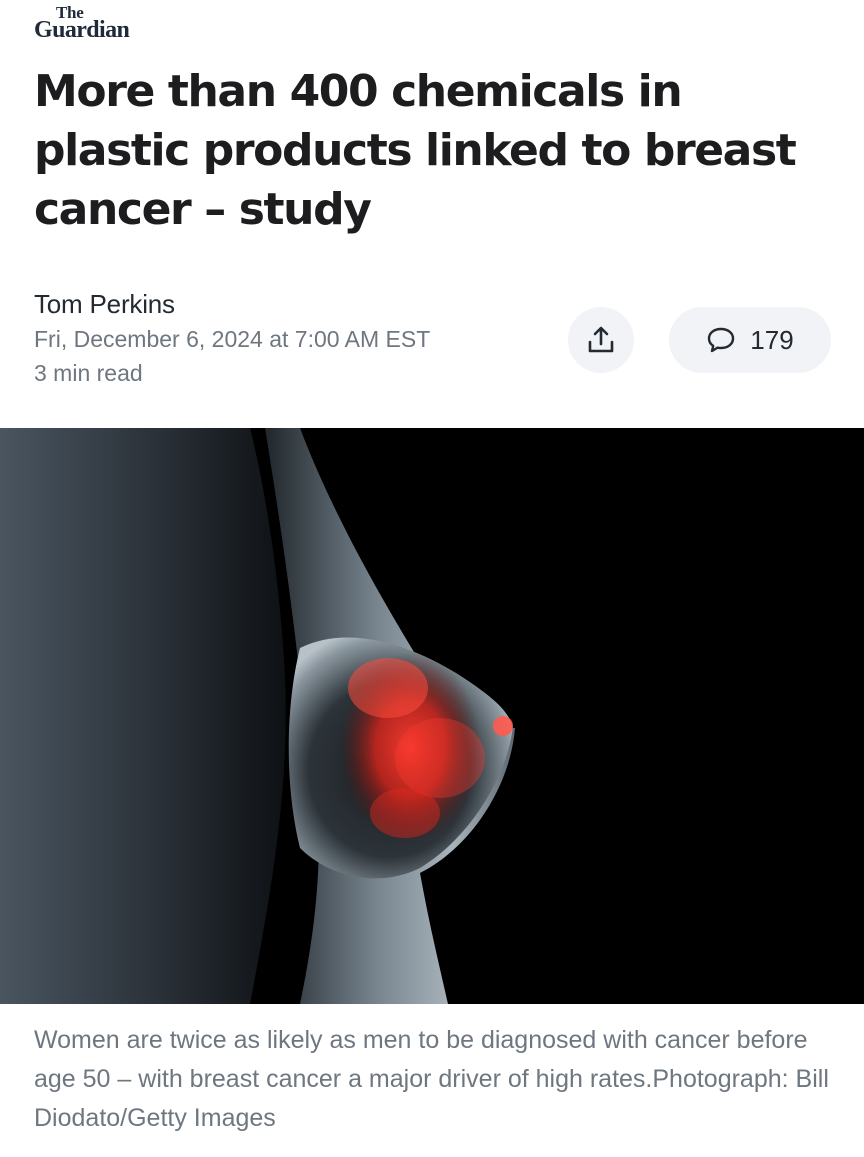  I want to click on comments-button: 179, so click(750, 340).